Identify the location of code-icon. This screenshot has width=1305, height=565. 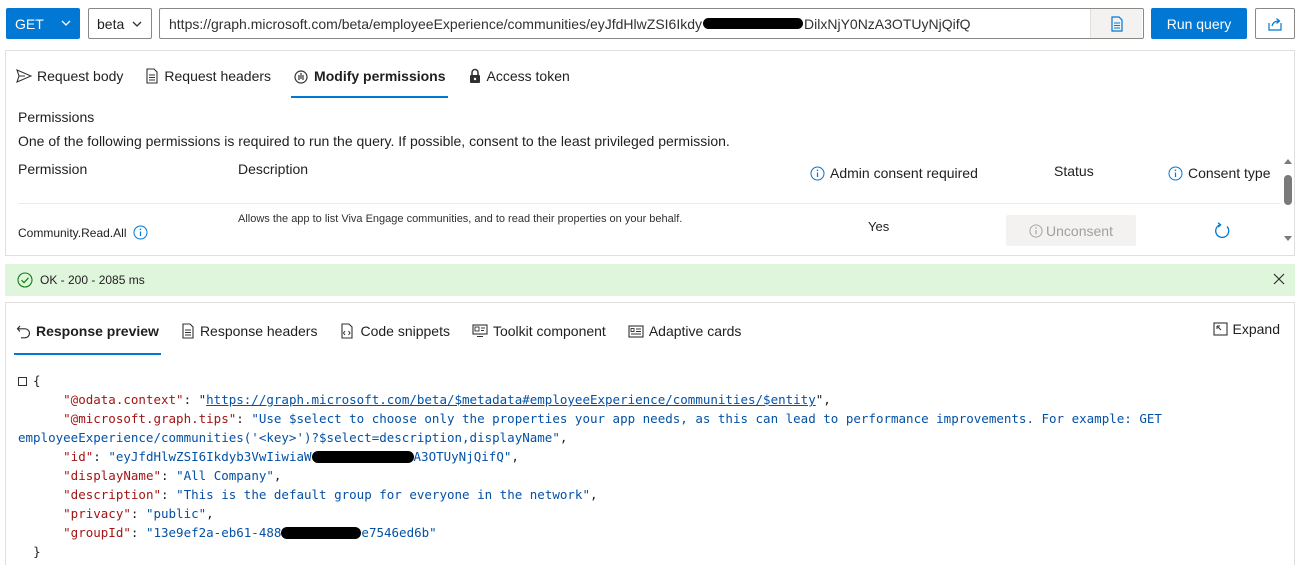
(347, 331).